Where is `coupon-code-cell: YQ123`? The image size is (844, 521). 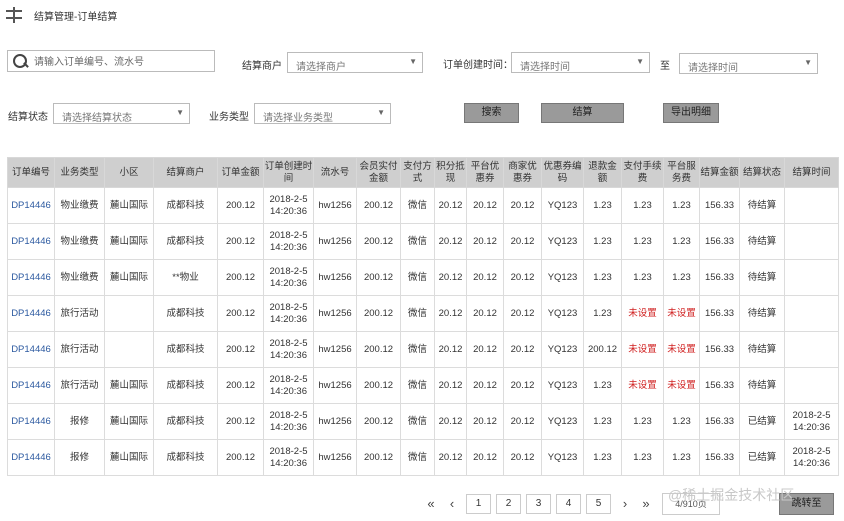 coupon-code-cell: YQ123 is located at coordinates (562, 385).